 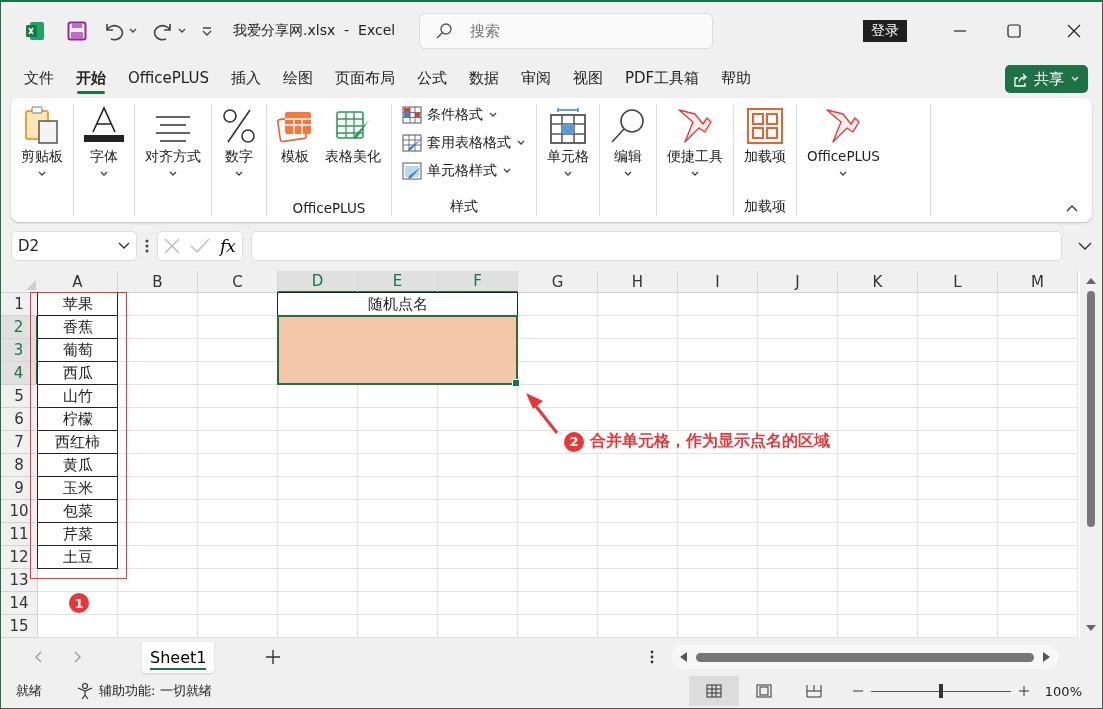 What do you see at coordinates (1038, 282) in the screenshot?
I see `column-header: M` at bounding box center [1038, 282].